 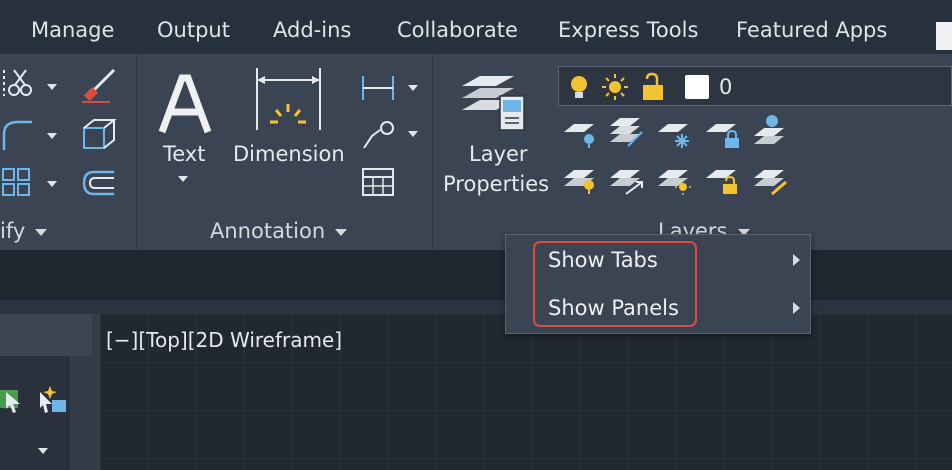 What do you see at coordinates (658, 284) in the screenshot?
I see `ribbon-context-menu: Show Tabs Show Panels` at bounding box center [658, 284].